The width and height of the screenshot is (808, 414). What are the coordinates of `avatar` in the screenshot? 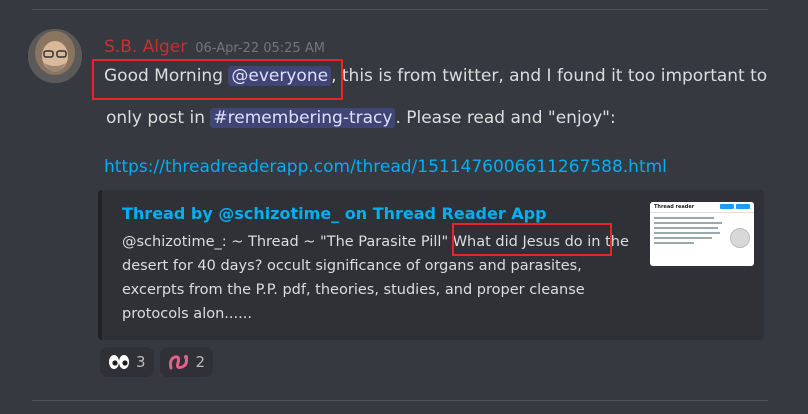 It's located at (55, 56).